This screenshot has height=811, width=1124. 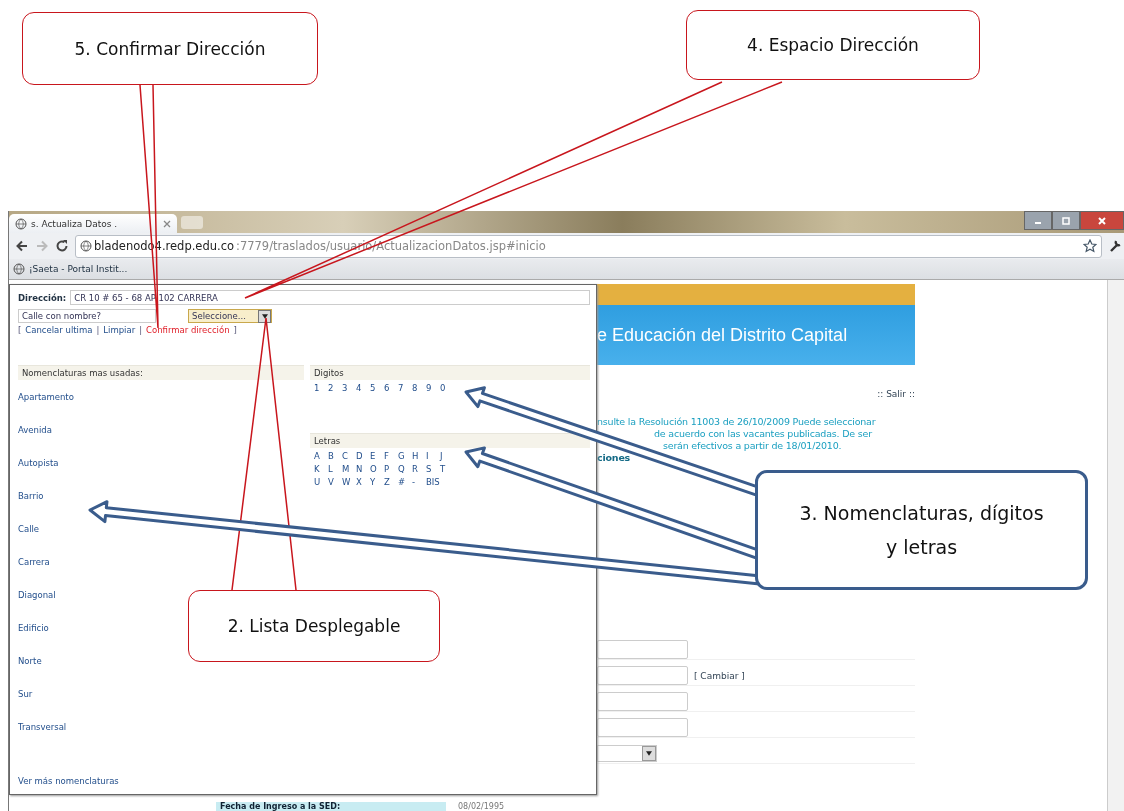 I want to click on wrench-icon, so click(x=1115, y=246).